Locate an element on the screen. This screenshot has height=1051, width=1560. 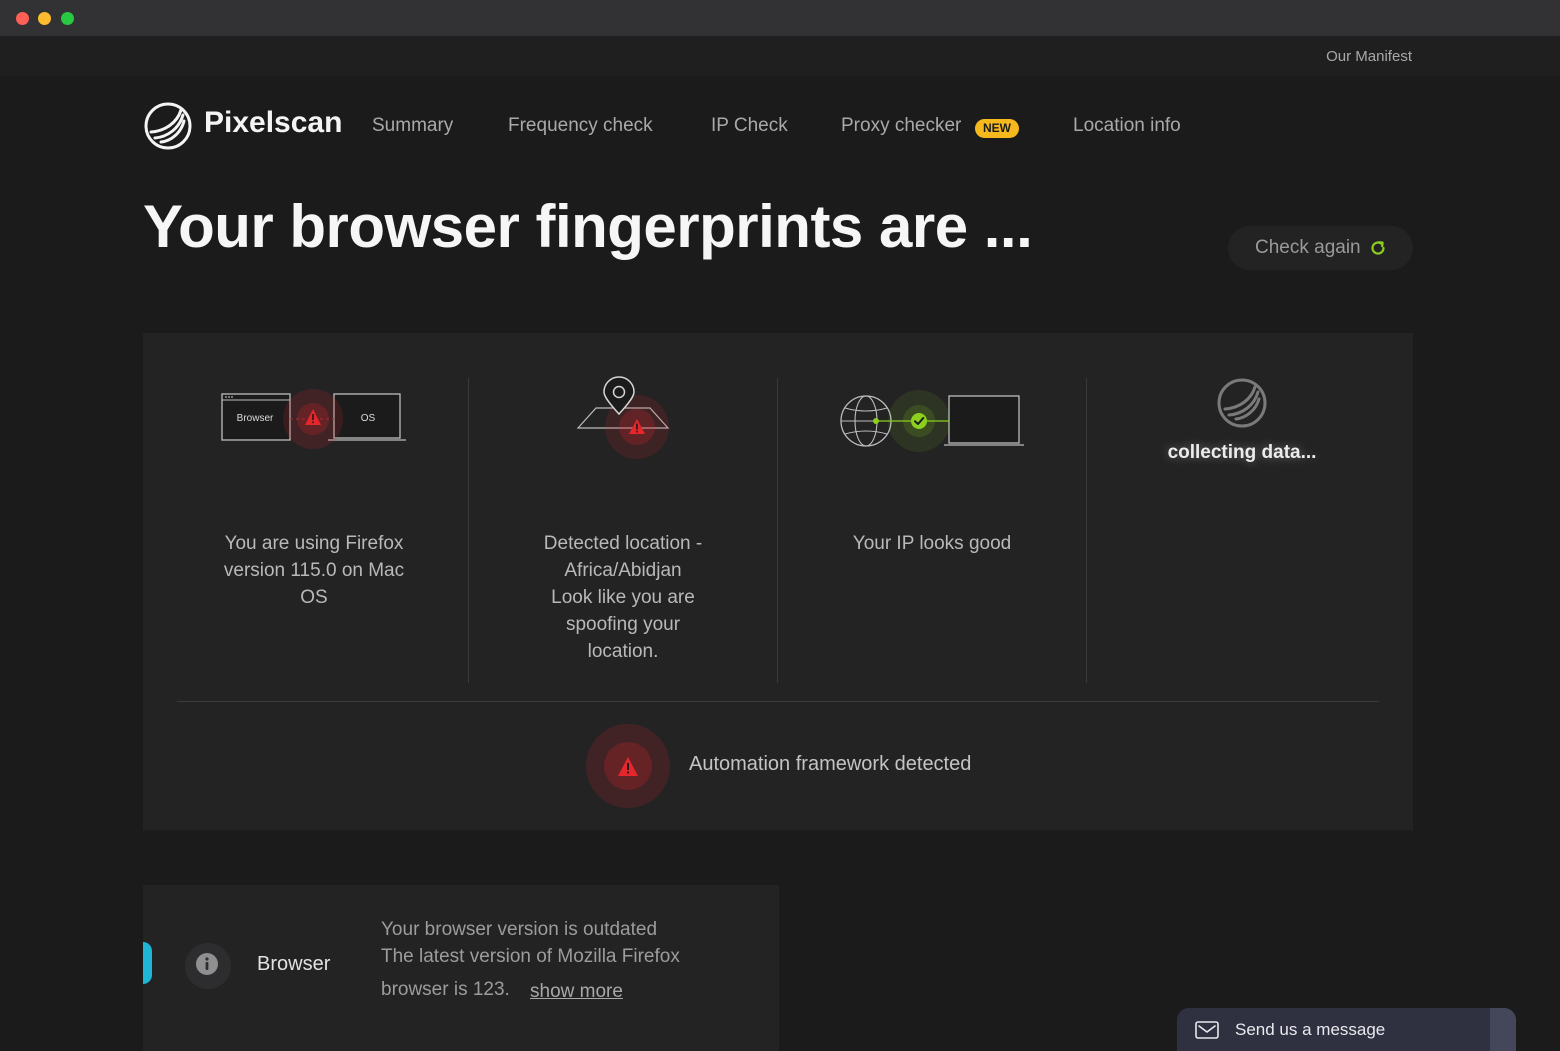
status-indicator-tab is located at coordinates (147, 963).